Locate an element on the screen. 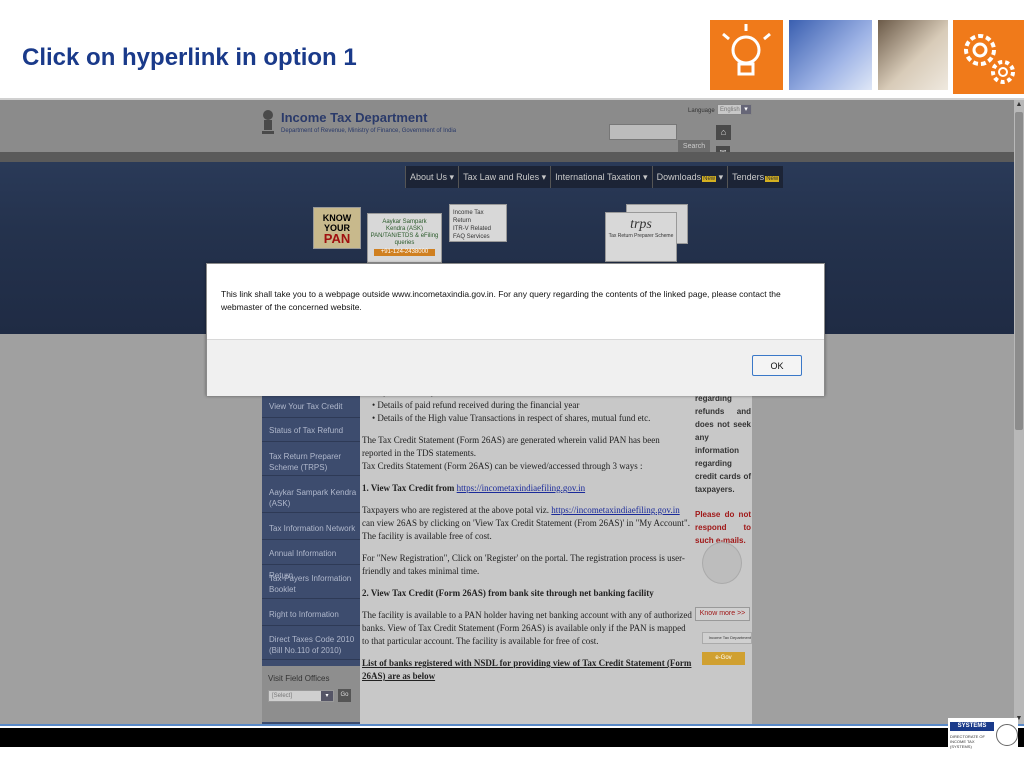  lightbulb-icon is located at coordinates (746, 55).